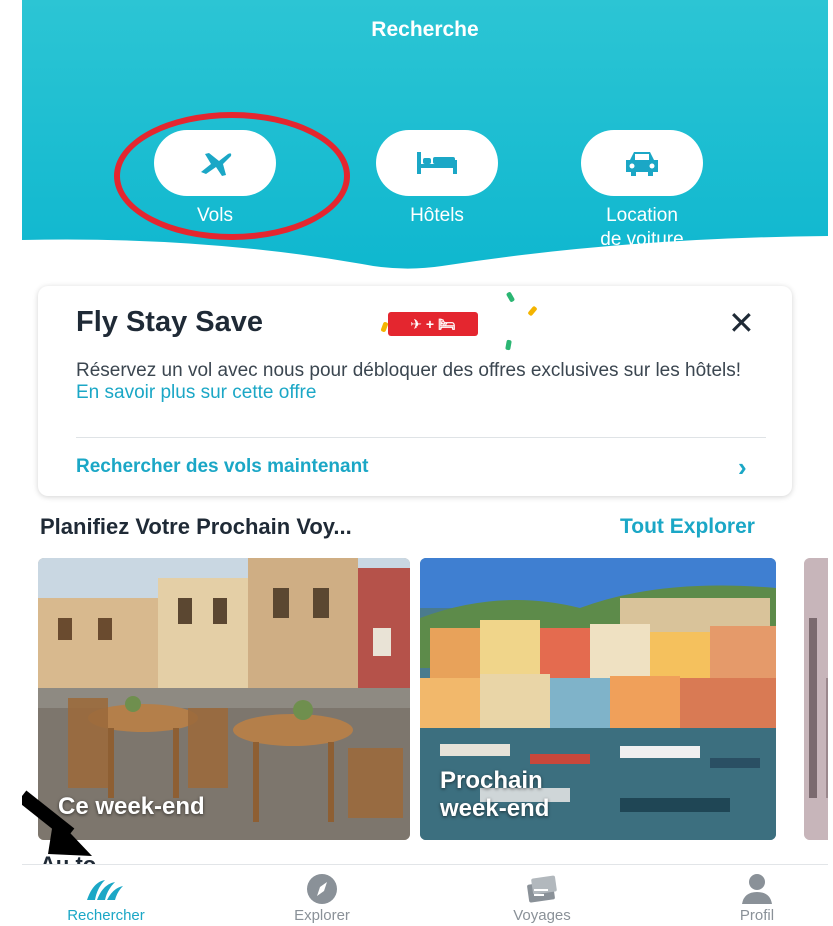 The width and height of the screenshot is (833, 926). Describe the element at coordinates (437, 163) in the screenshot. I see `bed-icon` at that location.